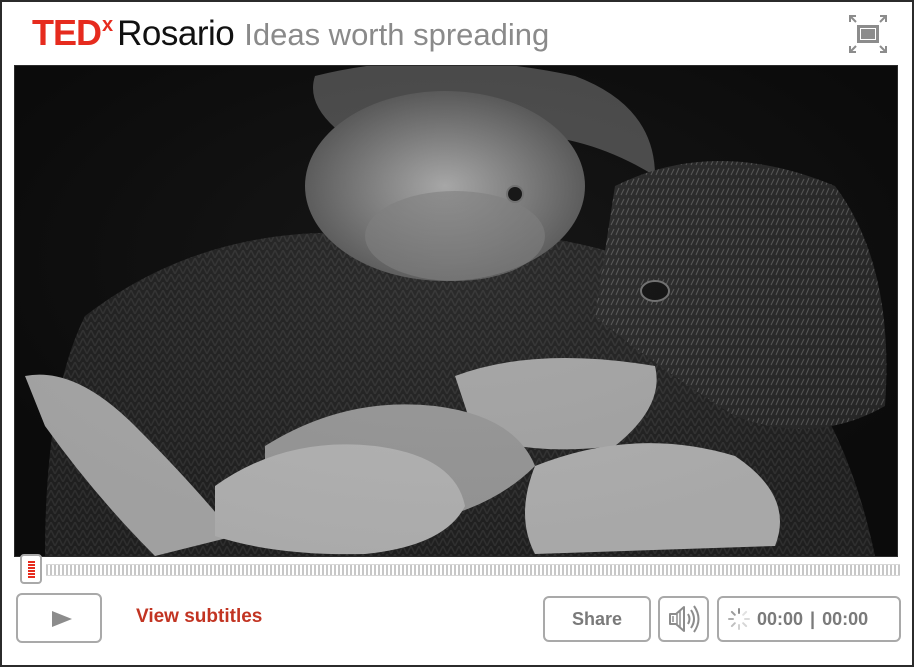  Describe the element at coordinates (67, 32) in the screenshot. I see `brand-ted: TED` at that location.